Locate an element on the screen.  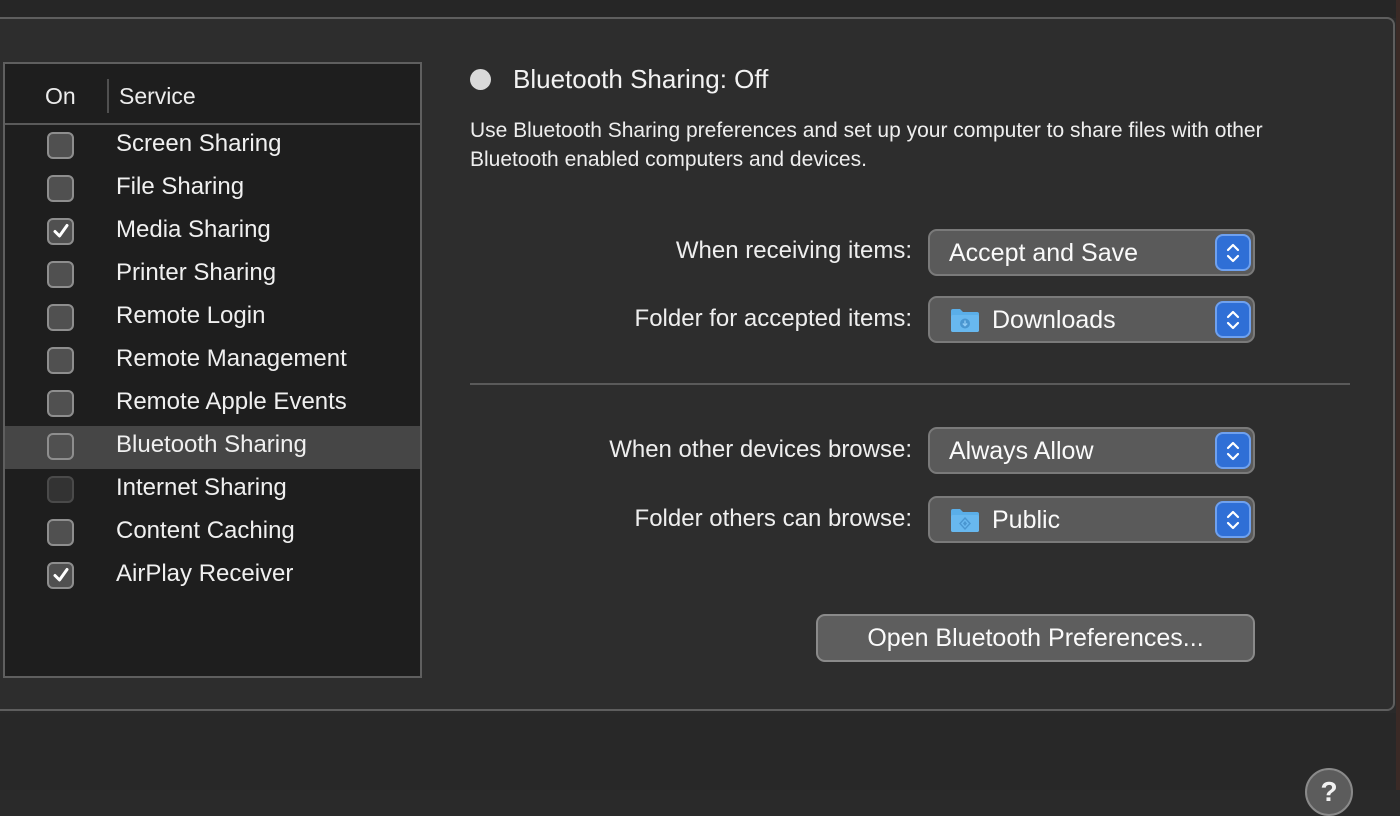
browse-permission-value: Always Allow is located at coordinates (1021, 451).